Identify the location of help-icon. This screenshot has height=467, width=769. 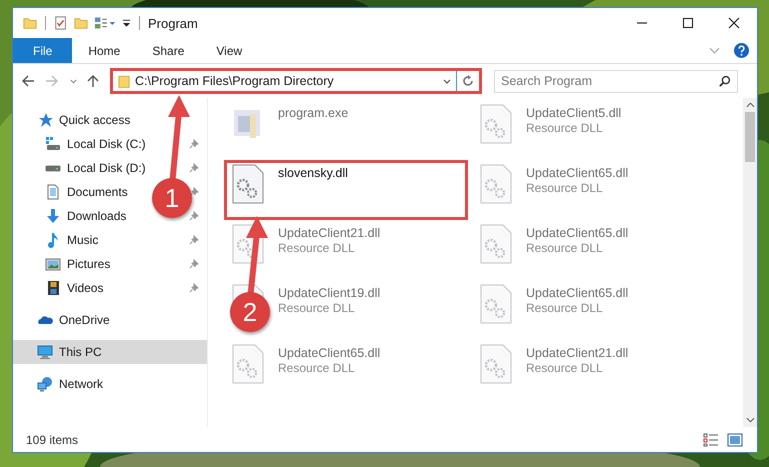
(741, 50).